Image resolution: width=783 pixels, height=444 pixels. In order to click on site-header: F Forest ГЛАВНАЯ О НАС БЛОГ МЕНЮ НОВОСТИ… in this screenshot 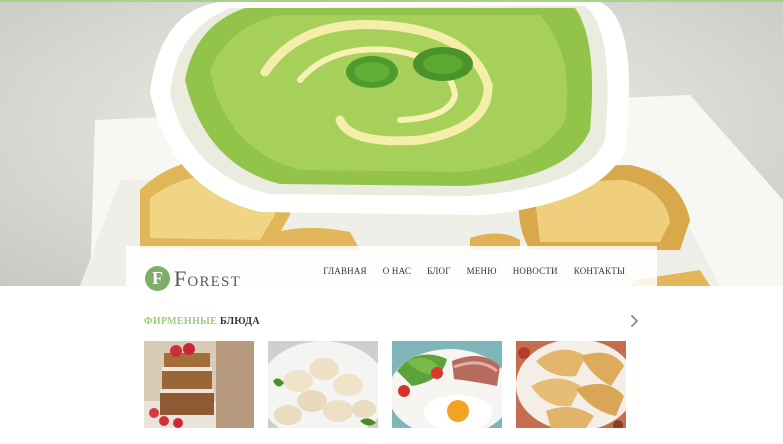, I will do `click(391, 268)`.